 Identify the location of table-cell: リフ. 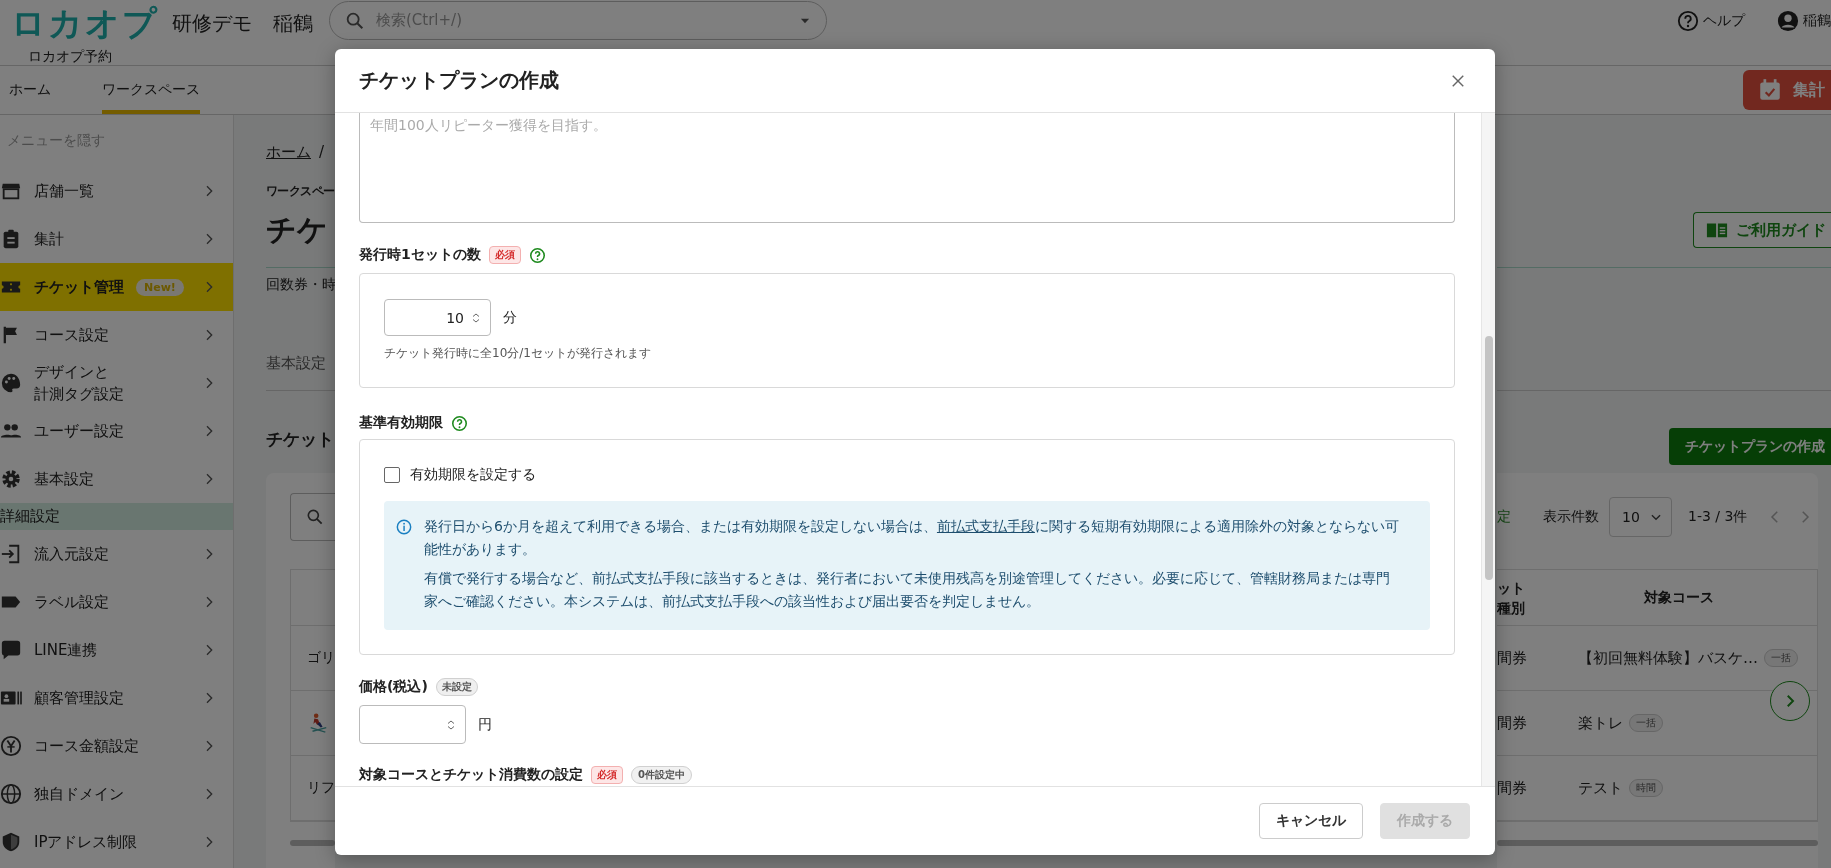
(321, 788).